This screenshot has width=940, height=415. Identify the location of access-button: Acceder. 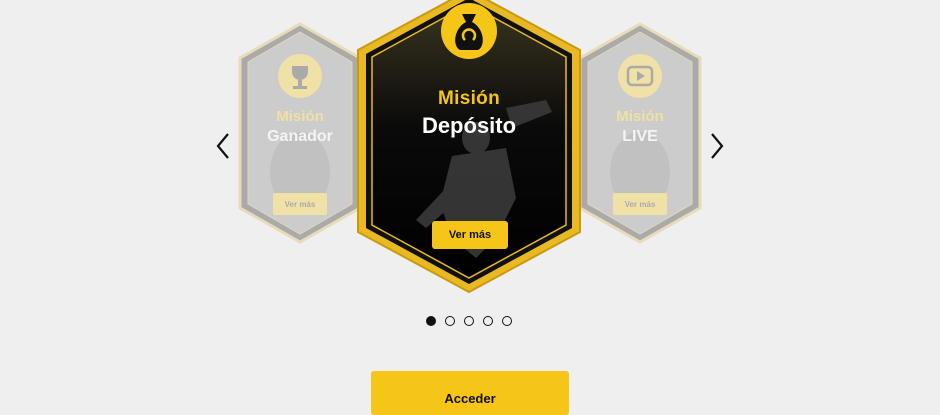
(470, 393).